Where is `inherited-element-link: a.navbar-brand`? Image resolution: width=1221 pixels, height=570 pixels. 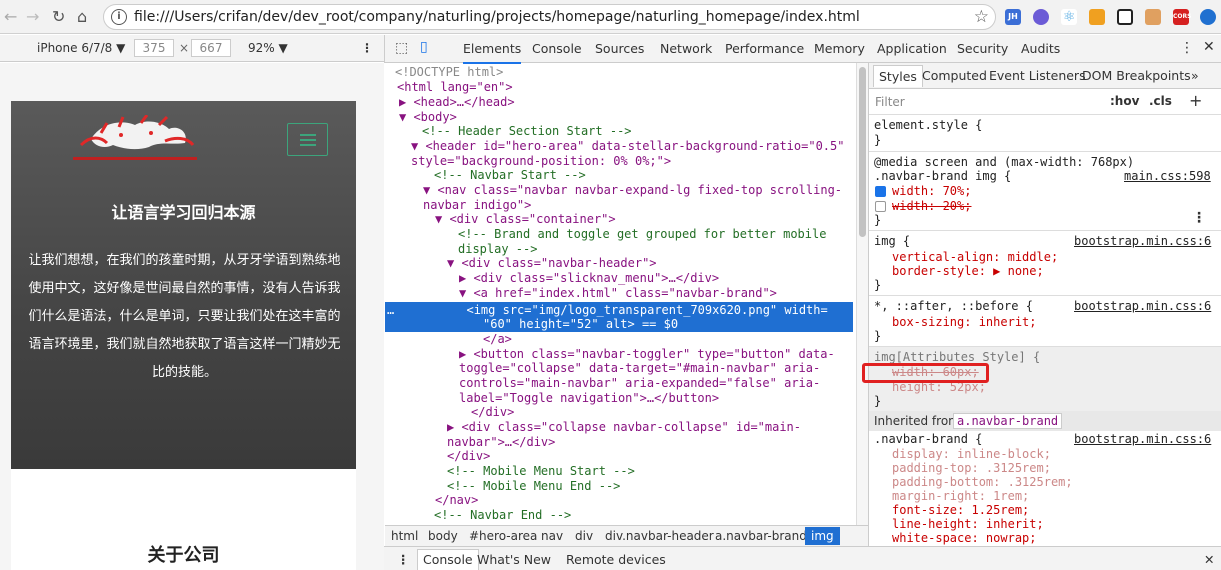
inherited-element-link: a.navbar-brand is located at coordinates (1008, 421).